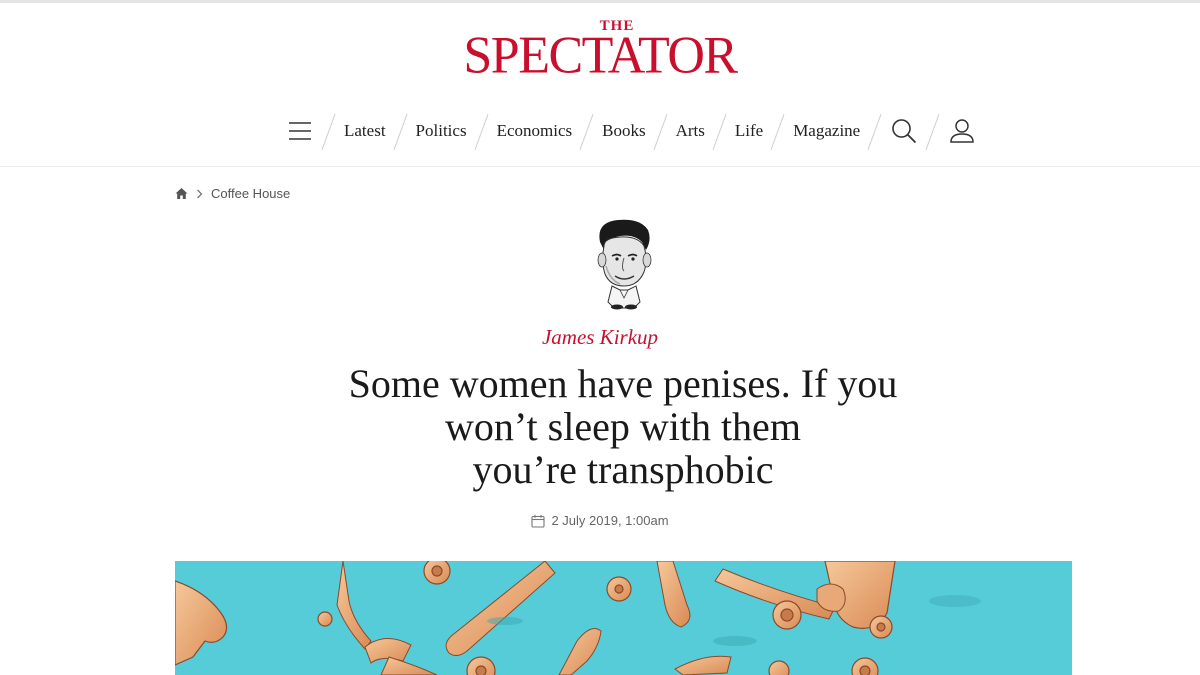 This screenshot has width=1200, height=675. I want to click on breadcrumb: Coffee House, so click(232, 193).